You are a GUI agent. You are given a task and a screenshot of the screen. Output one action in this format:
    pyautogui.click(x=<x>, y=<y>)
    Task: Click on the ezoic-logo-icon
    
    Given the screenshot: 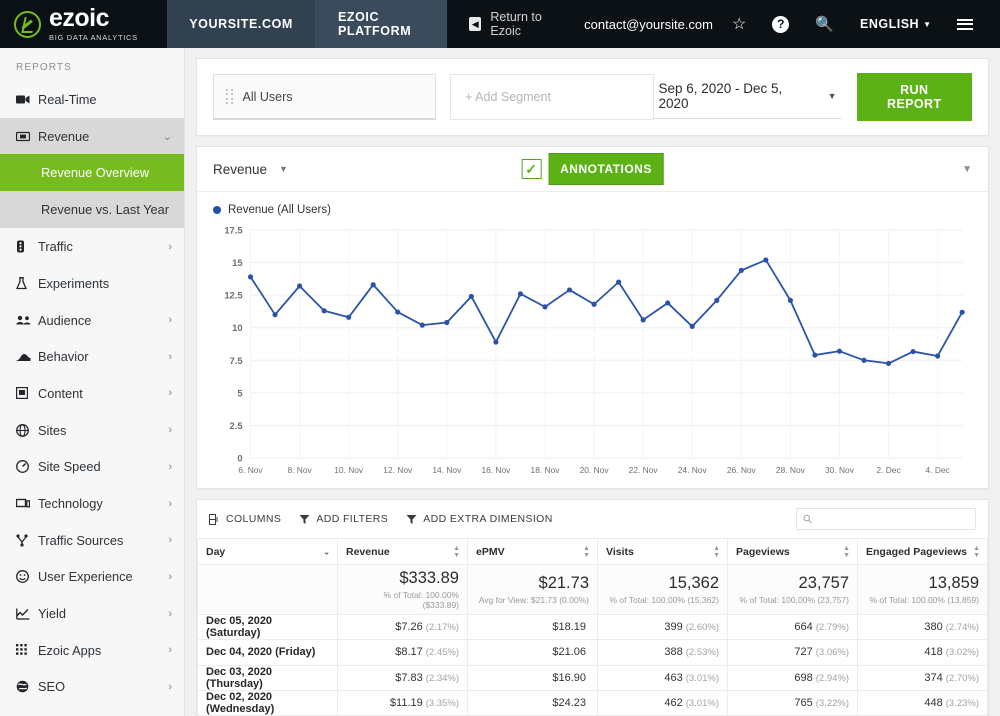 What is the action you would take?
    pyautogui.click(x=27, y=24)
    